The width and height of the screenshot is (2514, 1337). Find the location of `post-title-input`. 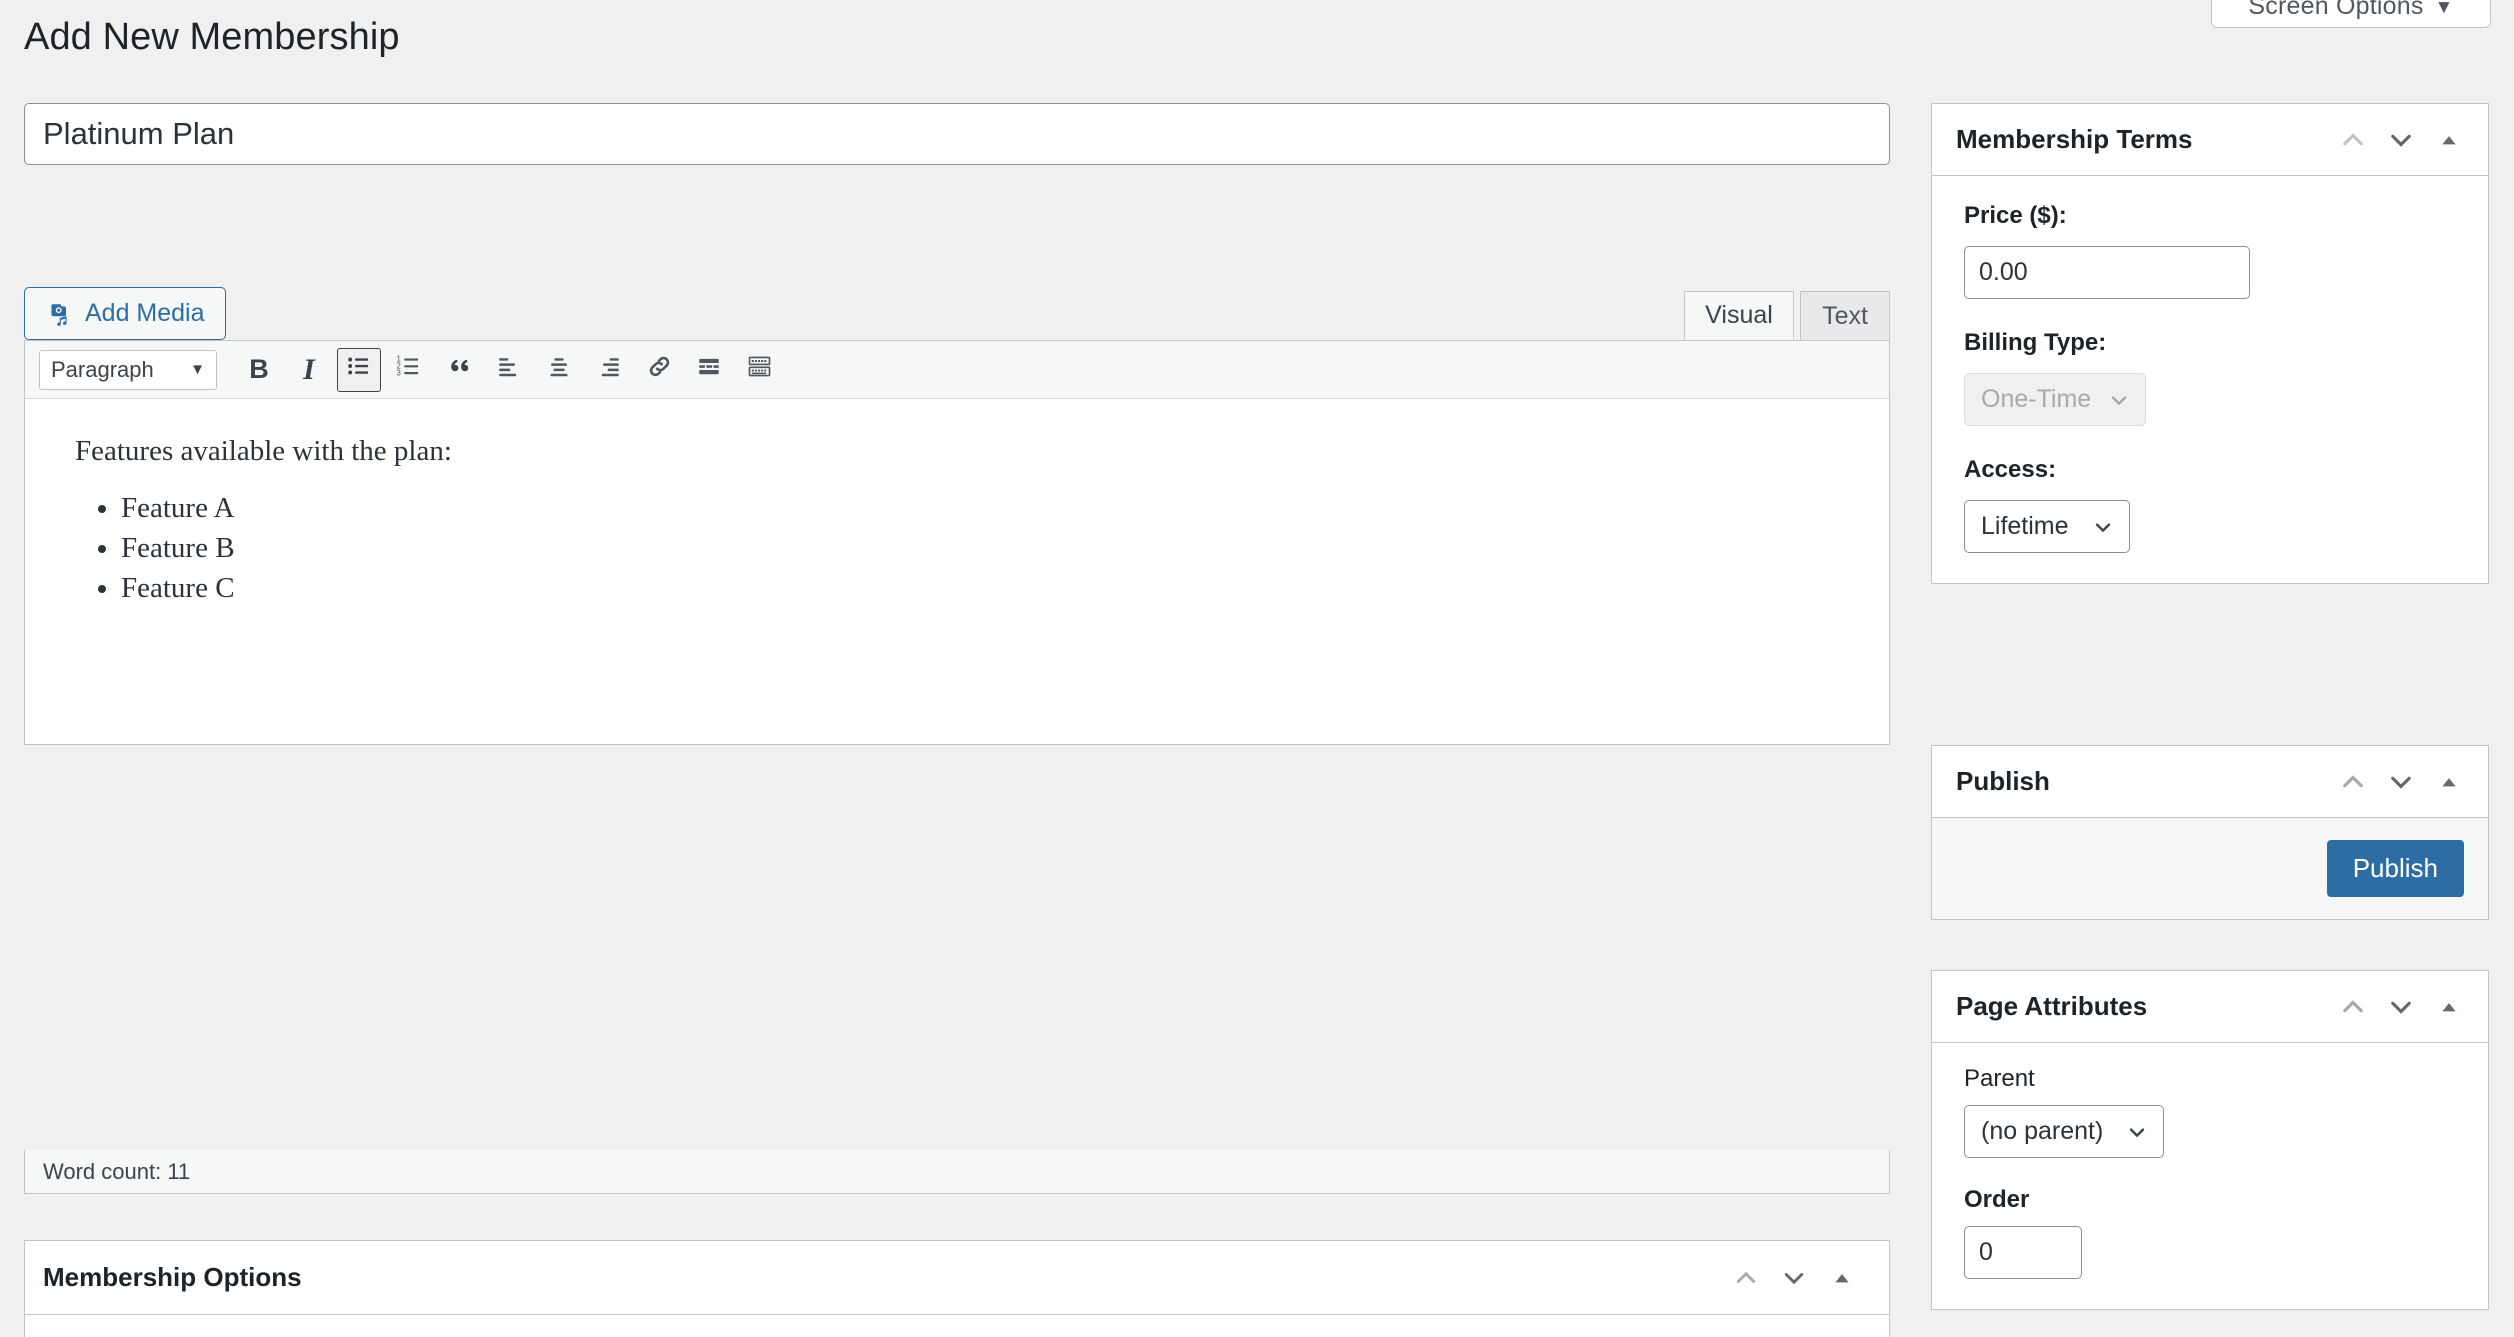

post-title-input is located at coordinates (957, 134).